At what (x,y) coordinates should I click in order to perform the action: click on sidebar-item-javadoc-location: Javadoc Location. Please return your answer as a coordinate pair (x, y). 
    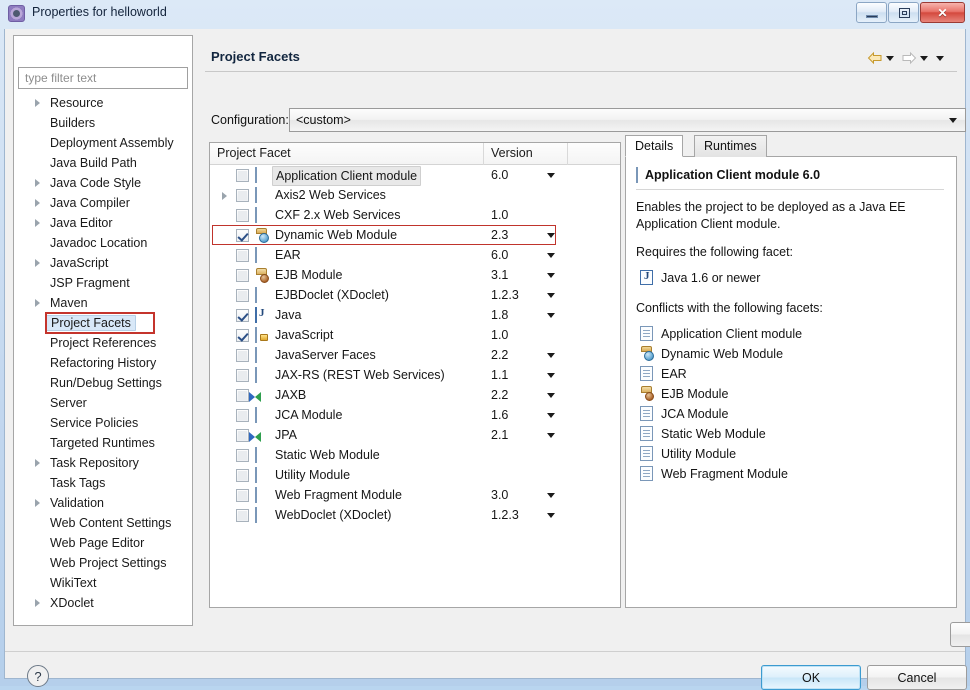
    Looking at the image, I should click on (103, 243).